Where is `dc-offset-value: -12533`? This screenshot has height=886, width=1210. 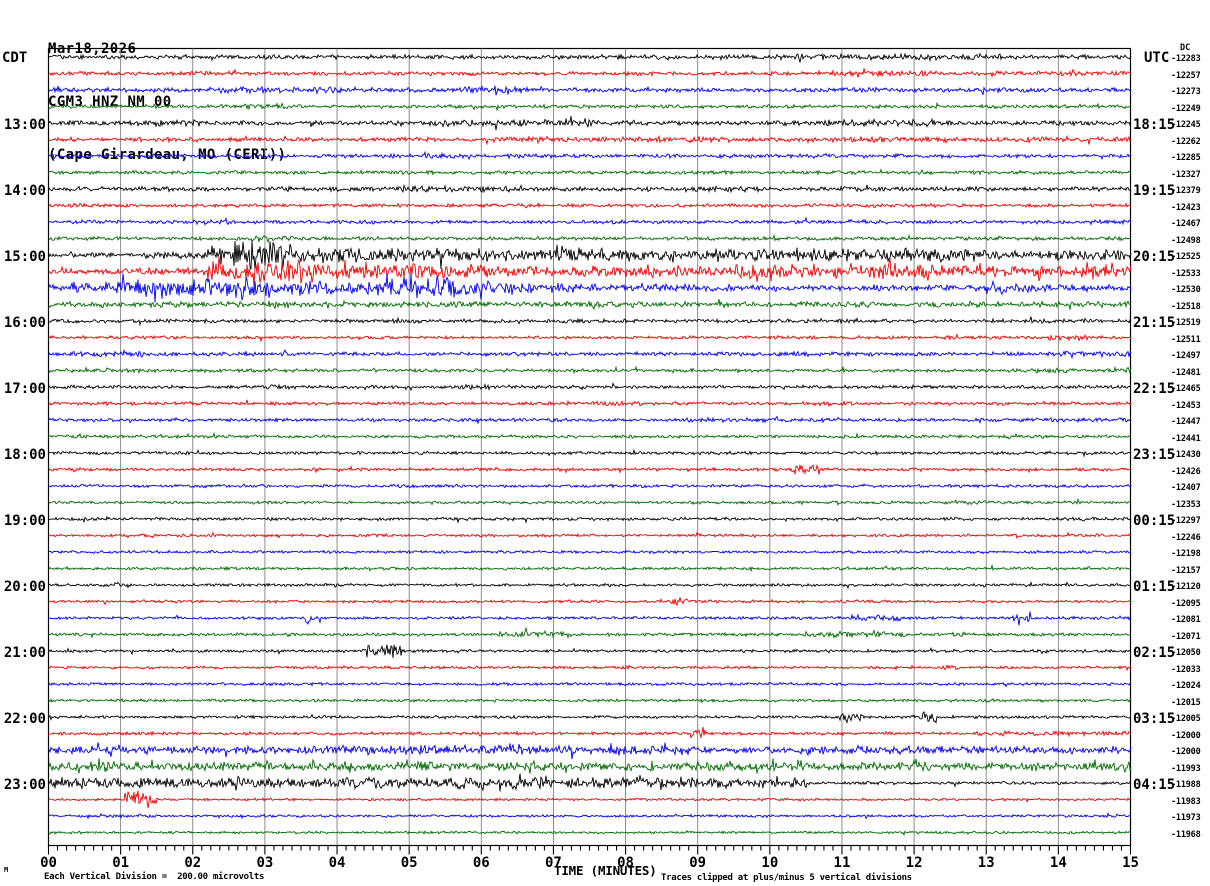 dc-offset-value: -12533 is located at coordinates (1186, 273).